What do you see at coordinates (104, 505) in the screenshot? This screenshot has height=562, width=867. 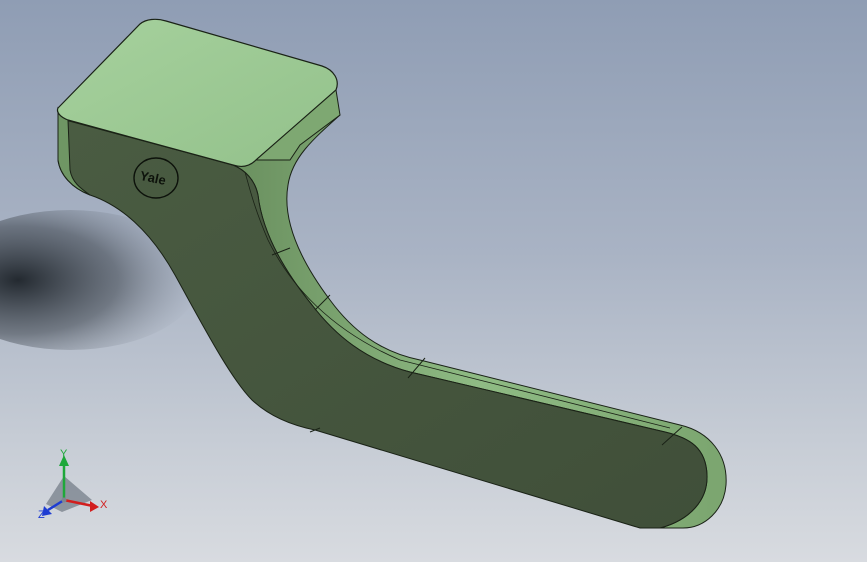 I see `x-axis-label: X` at bounding box center [104, 505].